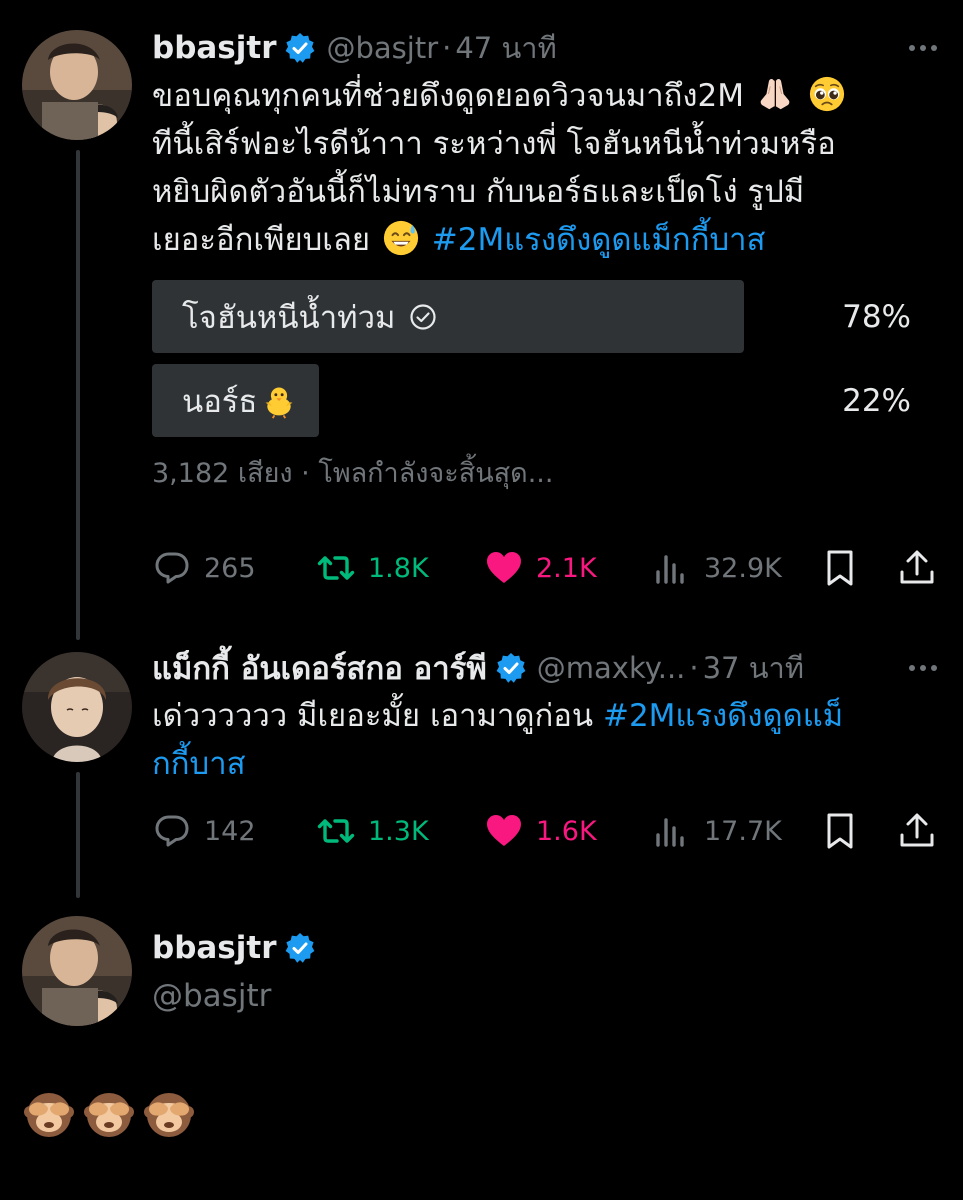  What do you see at coordinates (398, 568) in the screenshot?
I see `retweet-count: 1.8K` at bounding box center [398, 568].